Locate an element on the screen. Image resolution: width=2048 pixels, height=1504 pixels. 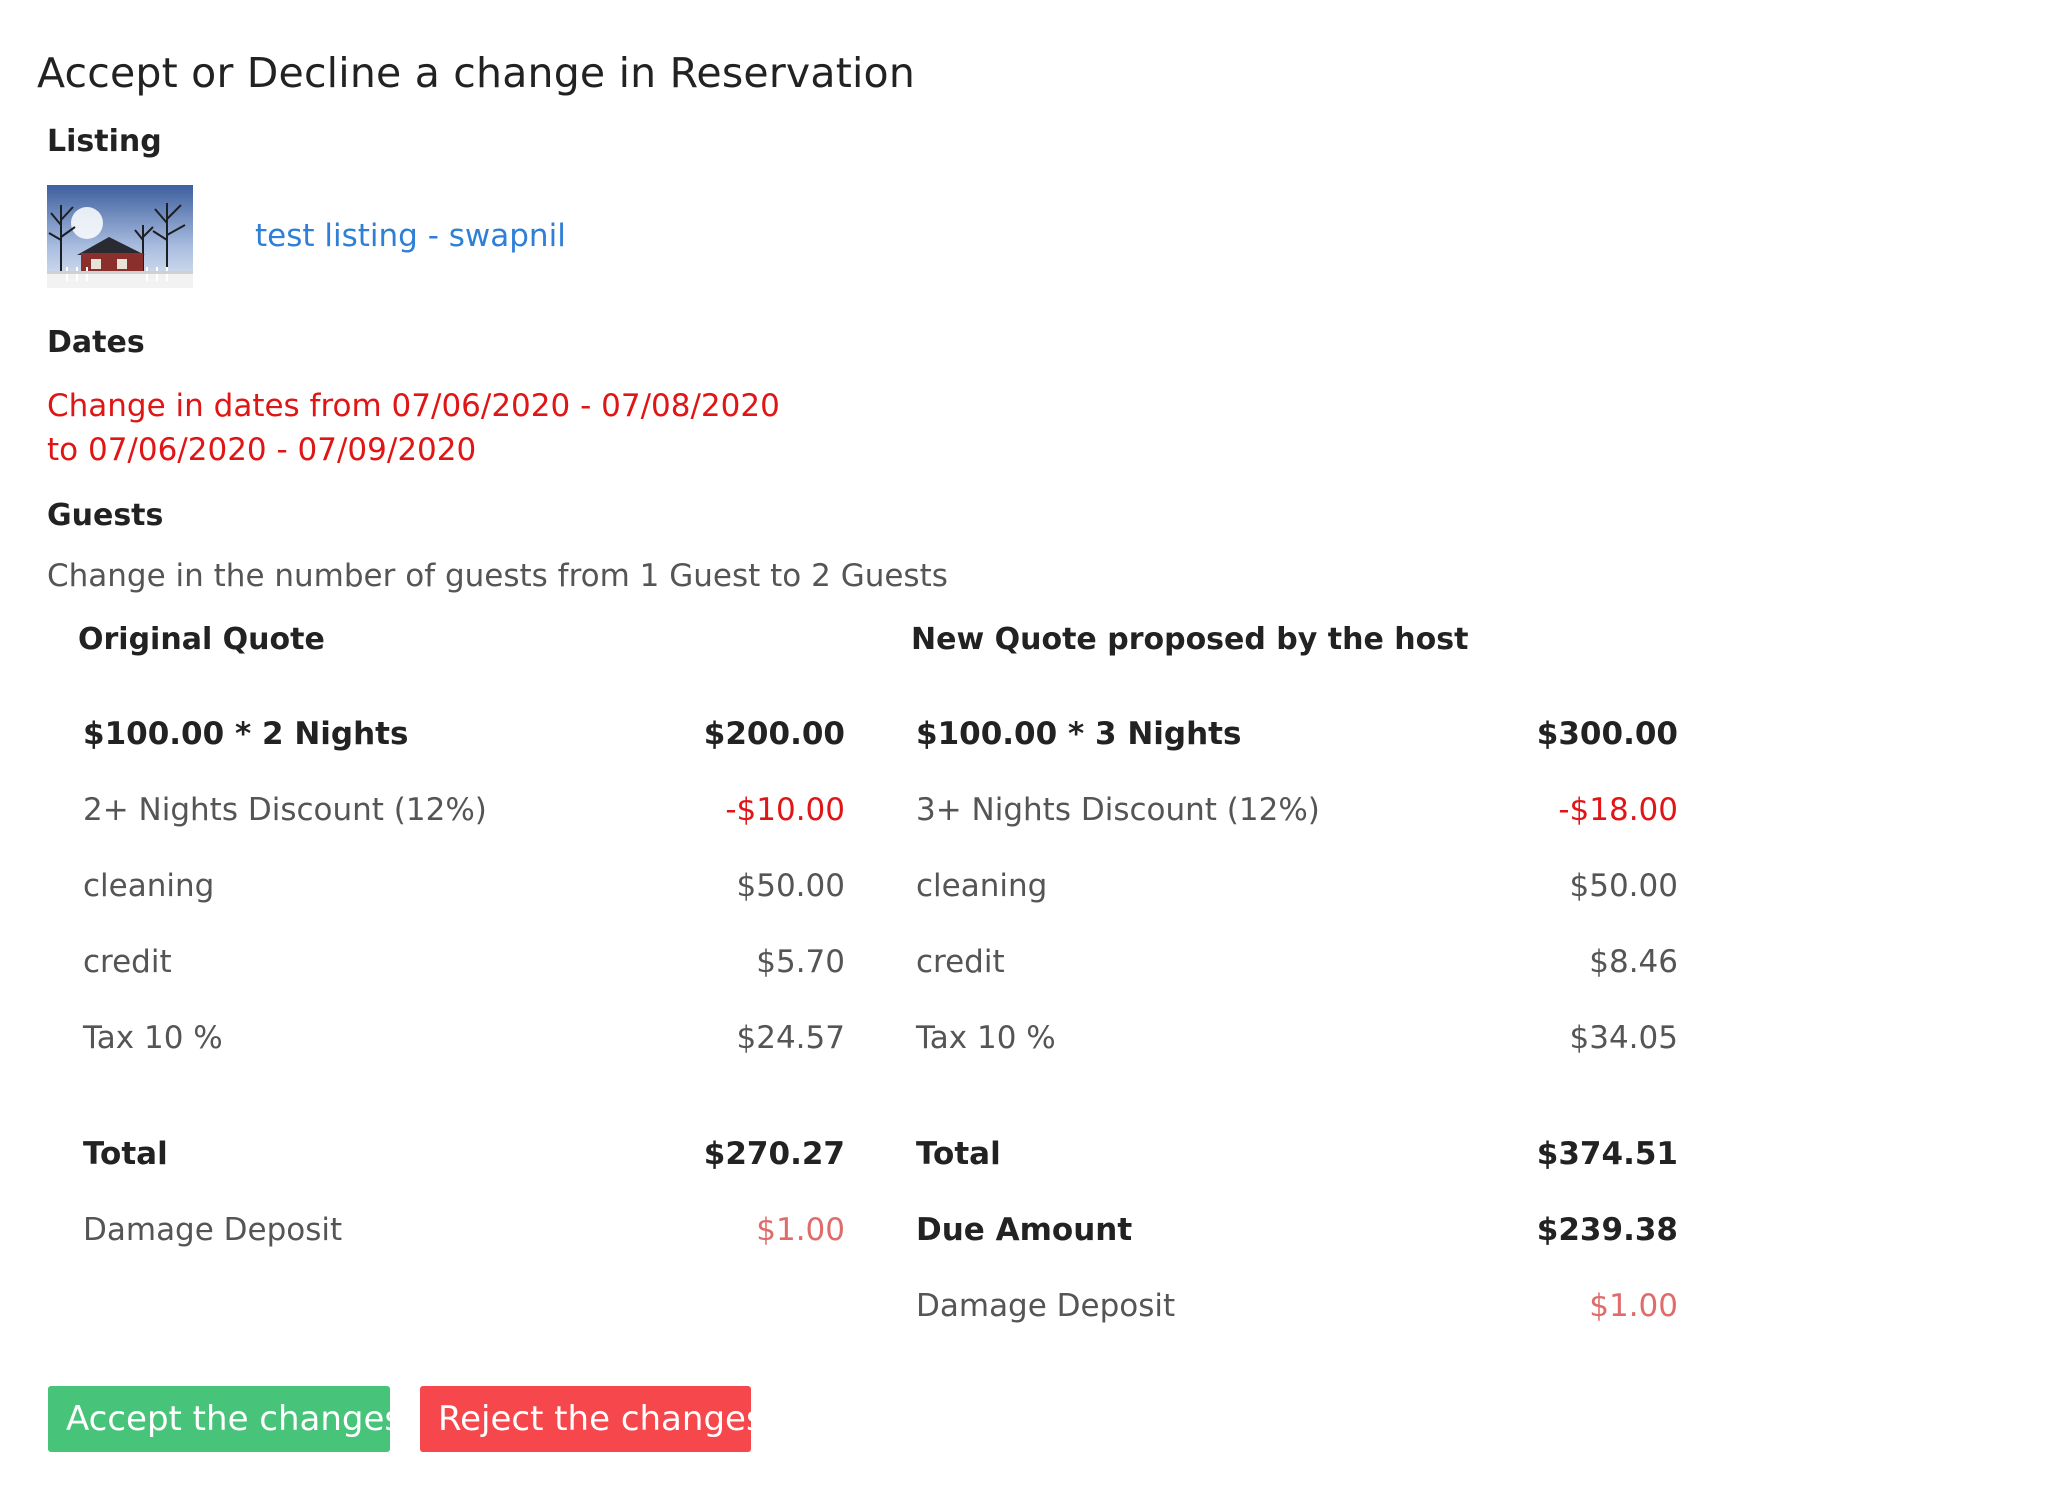
new-credit-row: credit $8.46 is located at coordinates (1297, 962).